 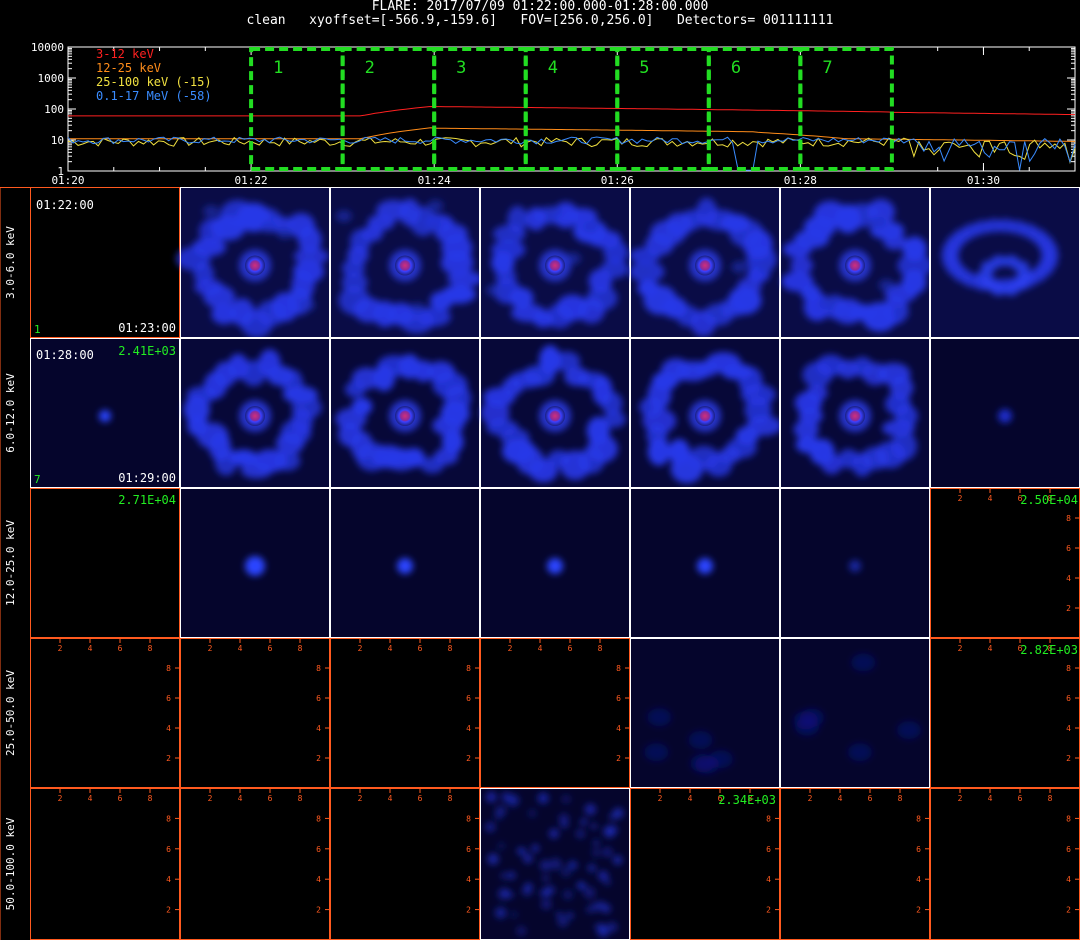 What do you see at coordinates (37, 329) in the screenshot?
I see `panel-interval-index: 1` at bounding box center [37, 329].